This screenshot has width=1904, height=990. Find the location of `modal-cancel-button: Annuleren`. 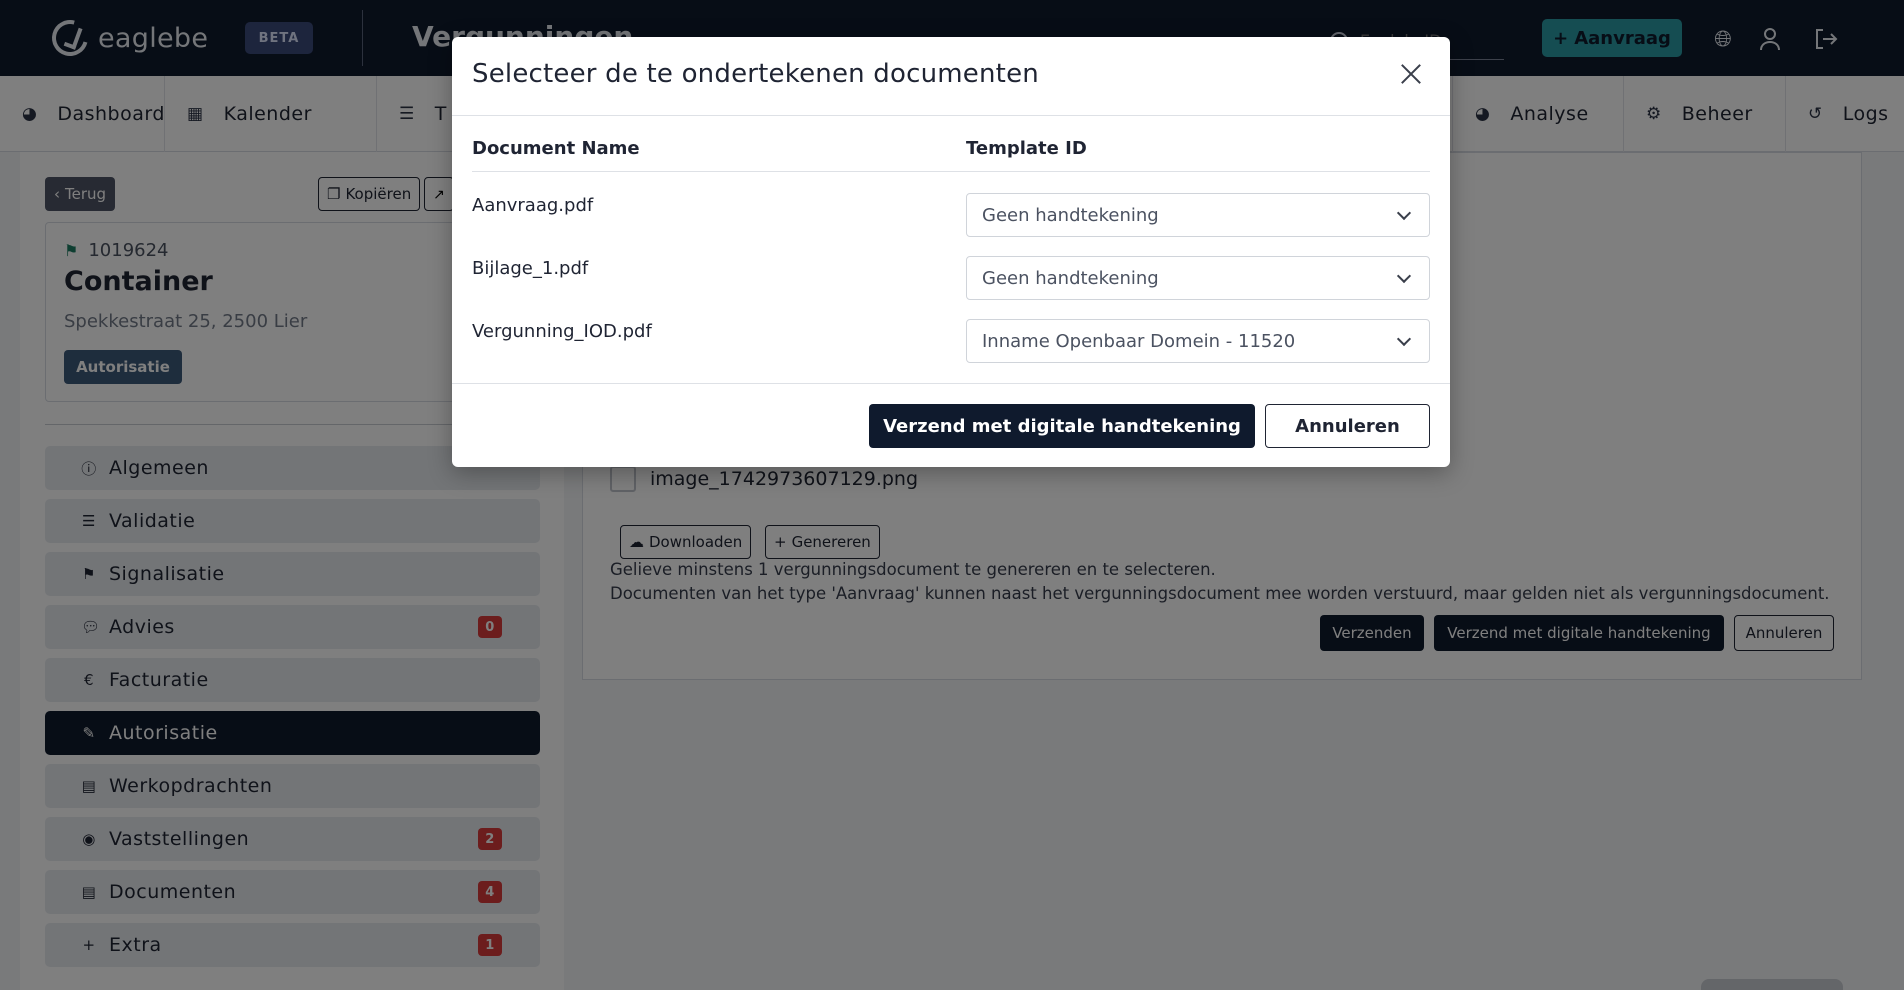

modal-cancel-button: Annuleren is located at coordinates (1347, 426).